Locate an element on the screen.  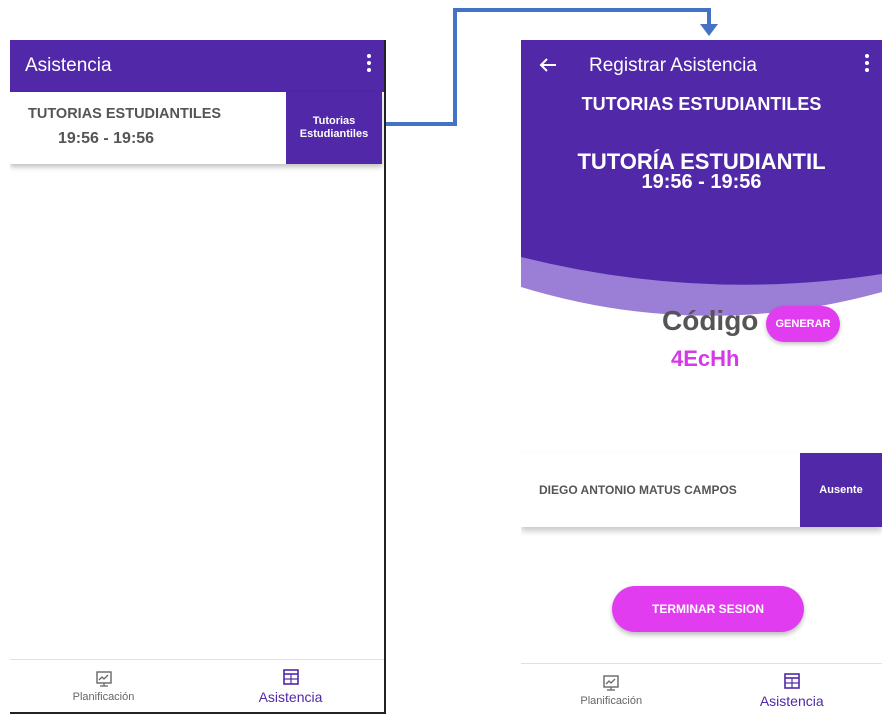
app-bar: Asistencia is located at coordinates (197, 66).